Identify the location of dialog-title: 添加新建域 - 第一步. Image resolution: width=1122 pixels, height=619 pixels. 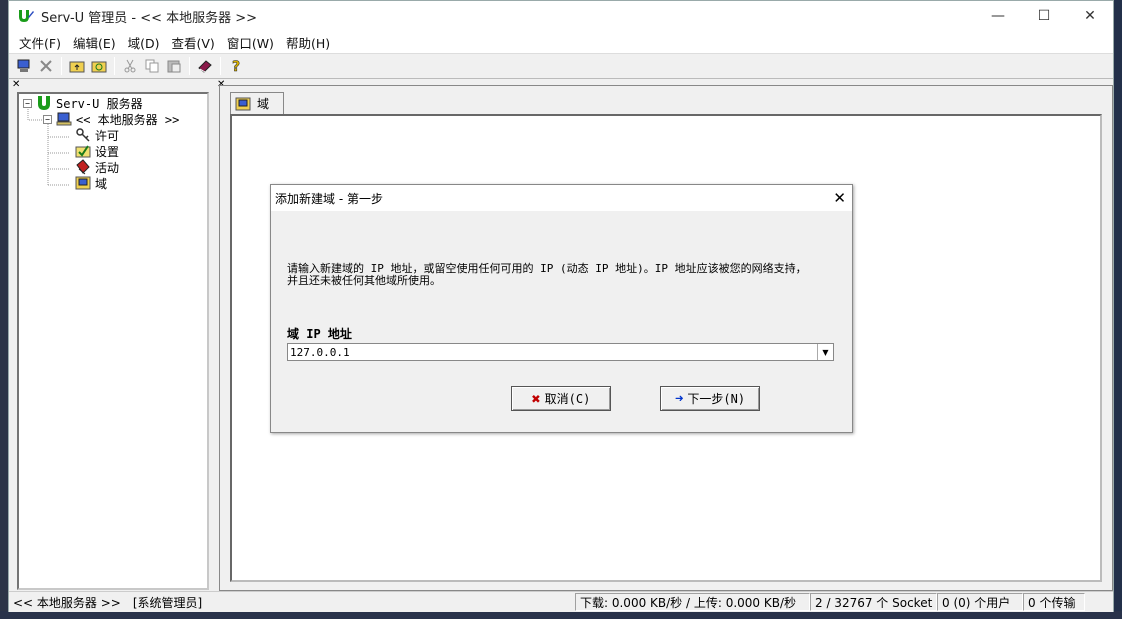
(329, 198).